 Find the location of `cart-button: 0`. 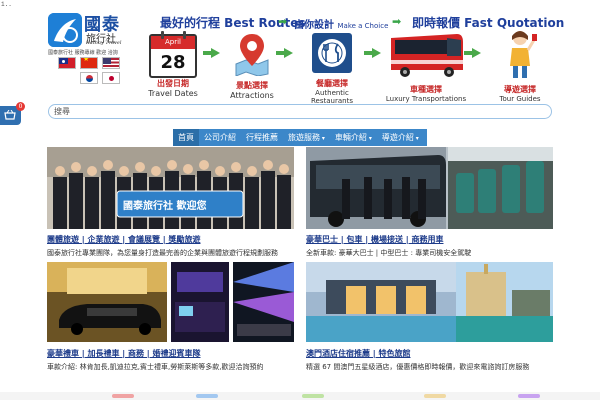

cart-button: 0 is located at coordinates (12, 113).